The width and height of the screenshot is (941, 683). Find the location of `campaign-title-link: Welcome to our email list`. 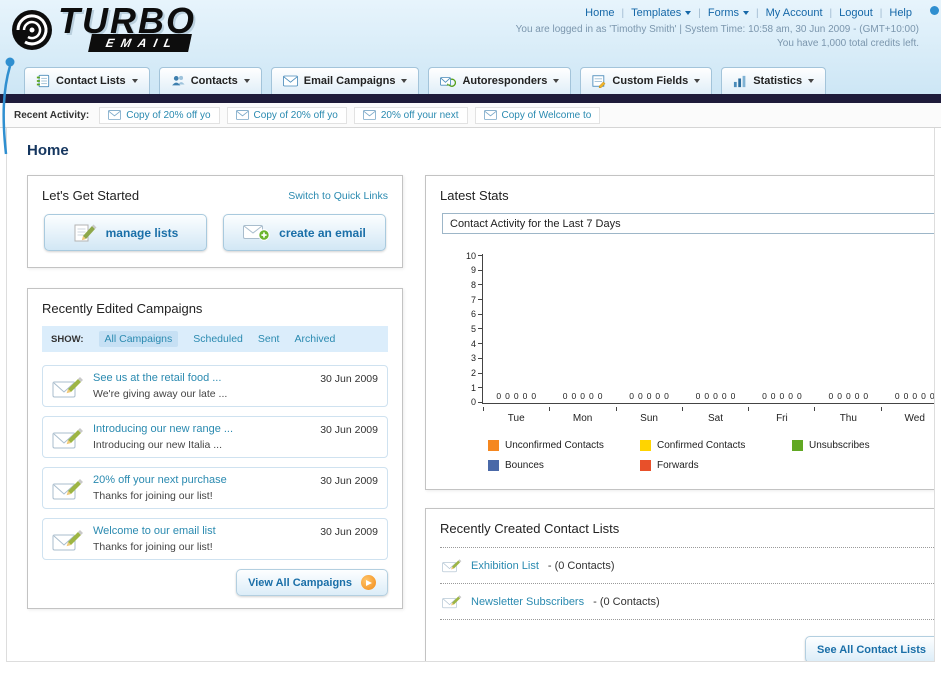

campaign-title-link: Welcome to our email list is located at coordinates (202, 531).